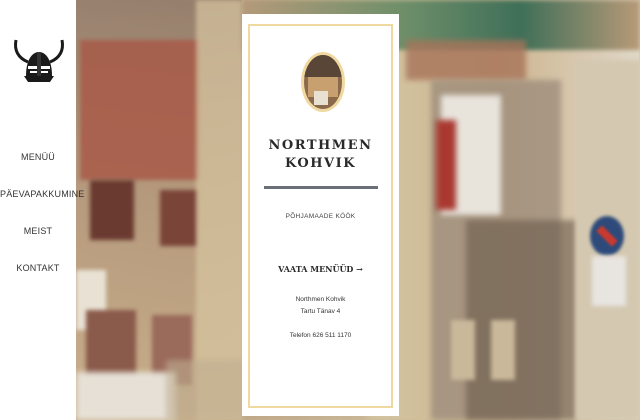 Image resolution: width=640 pixels, height=420 pixels. I want to click on nav-item-daily-offer: PÄEVAPAKKUMINE, so click(42, 205).